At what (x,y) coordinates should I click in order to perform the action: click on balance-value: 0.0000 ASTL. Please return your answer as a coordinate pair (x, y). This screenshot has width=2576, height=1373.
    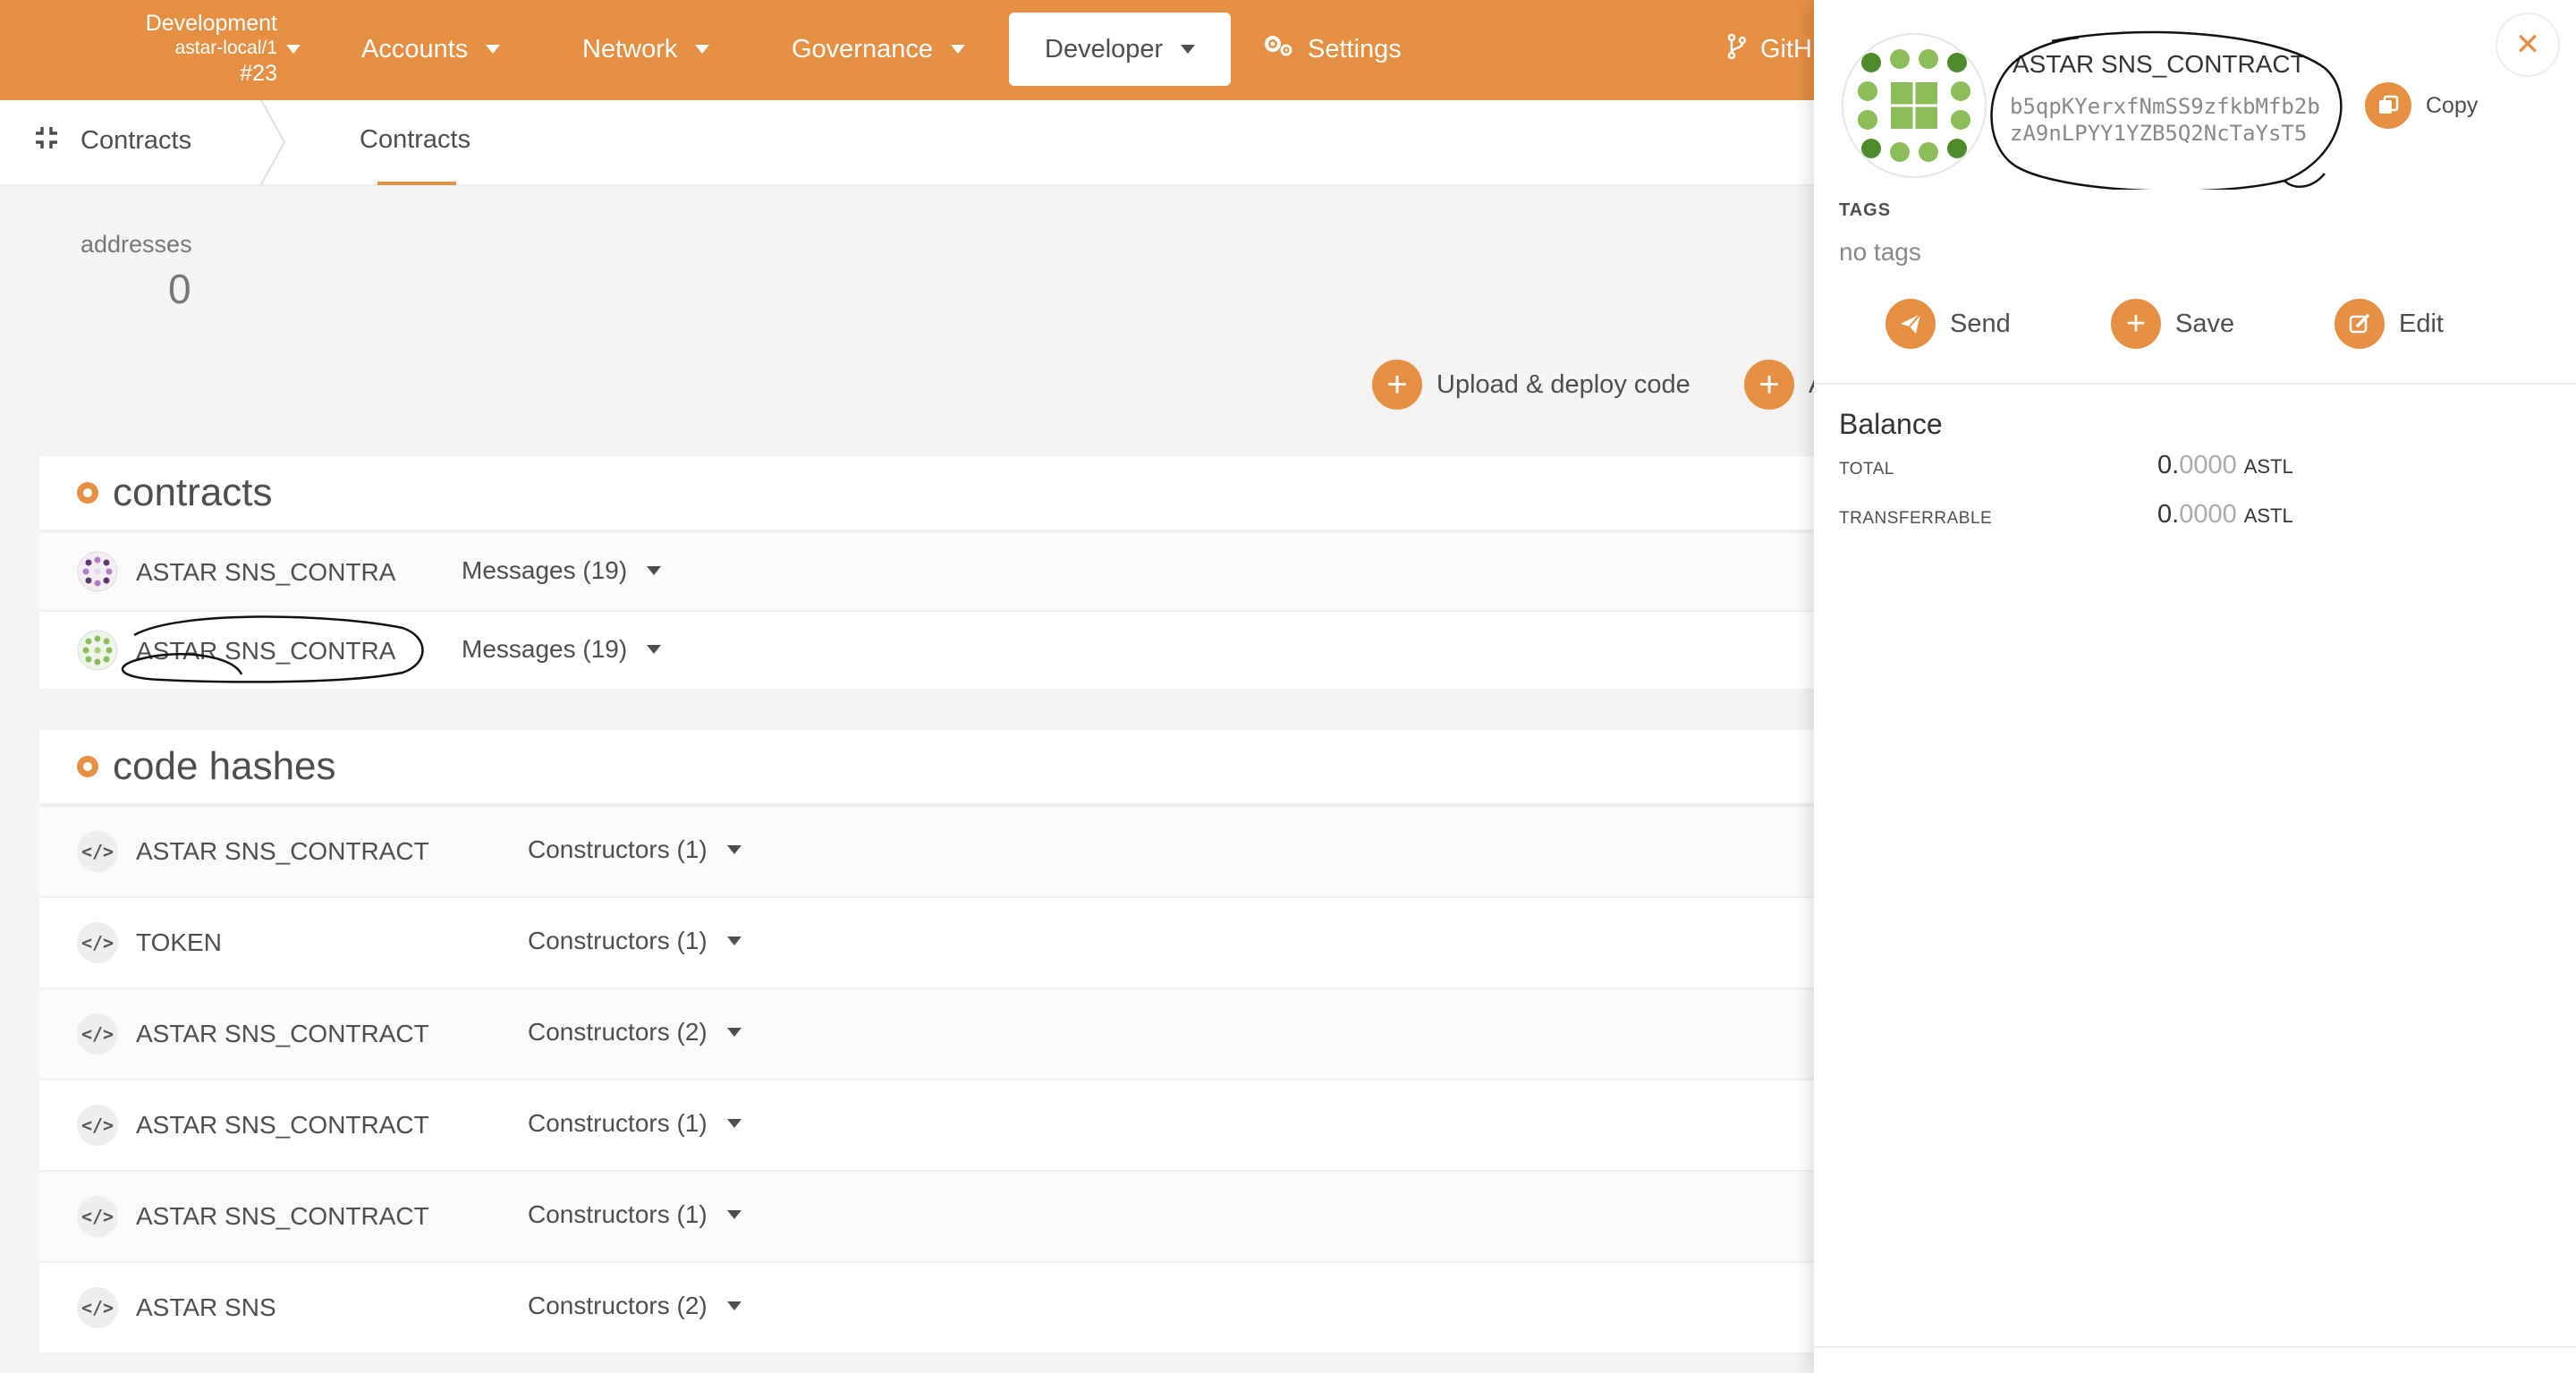
    Looking at the image, I should click on (2225, 465).